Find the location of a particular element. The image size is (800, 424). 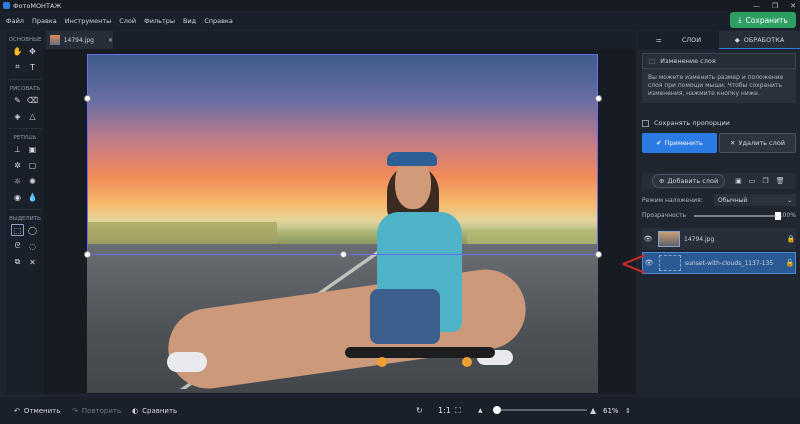

menu-help: Справка is located at coordinates (218, 21).